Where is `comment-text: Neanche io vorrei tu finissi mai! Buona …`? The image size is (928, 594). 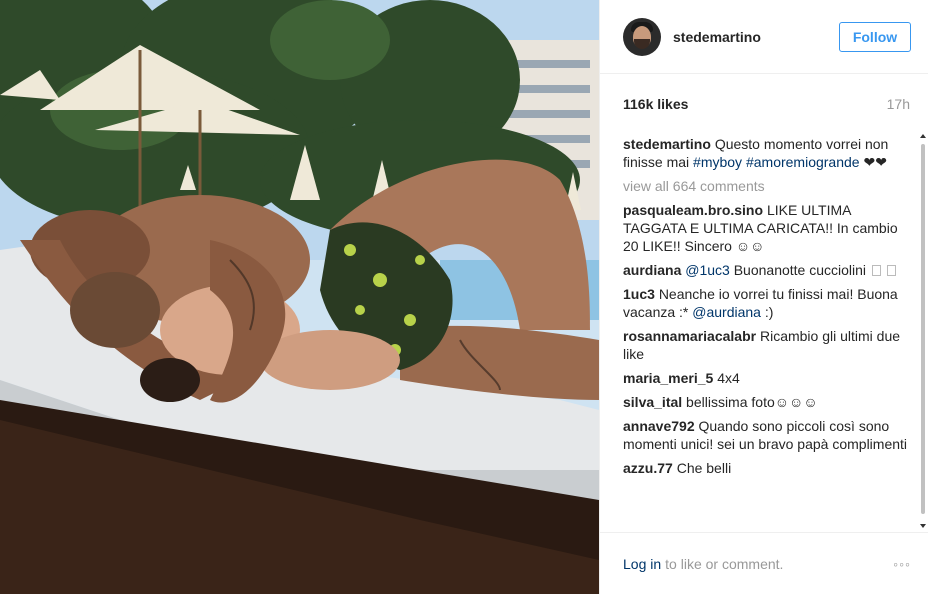 comment-text: Neanche io vorrei tu finissi mai! Buona … is located at coordinates (760, 303).